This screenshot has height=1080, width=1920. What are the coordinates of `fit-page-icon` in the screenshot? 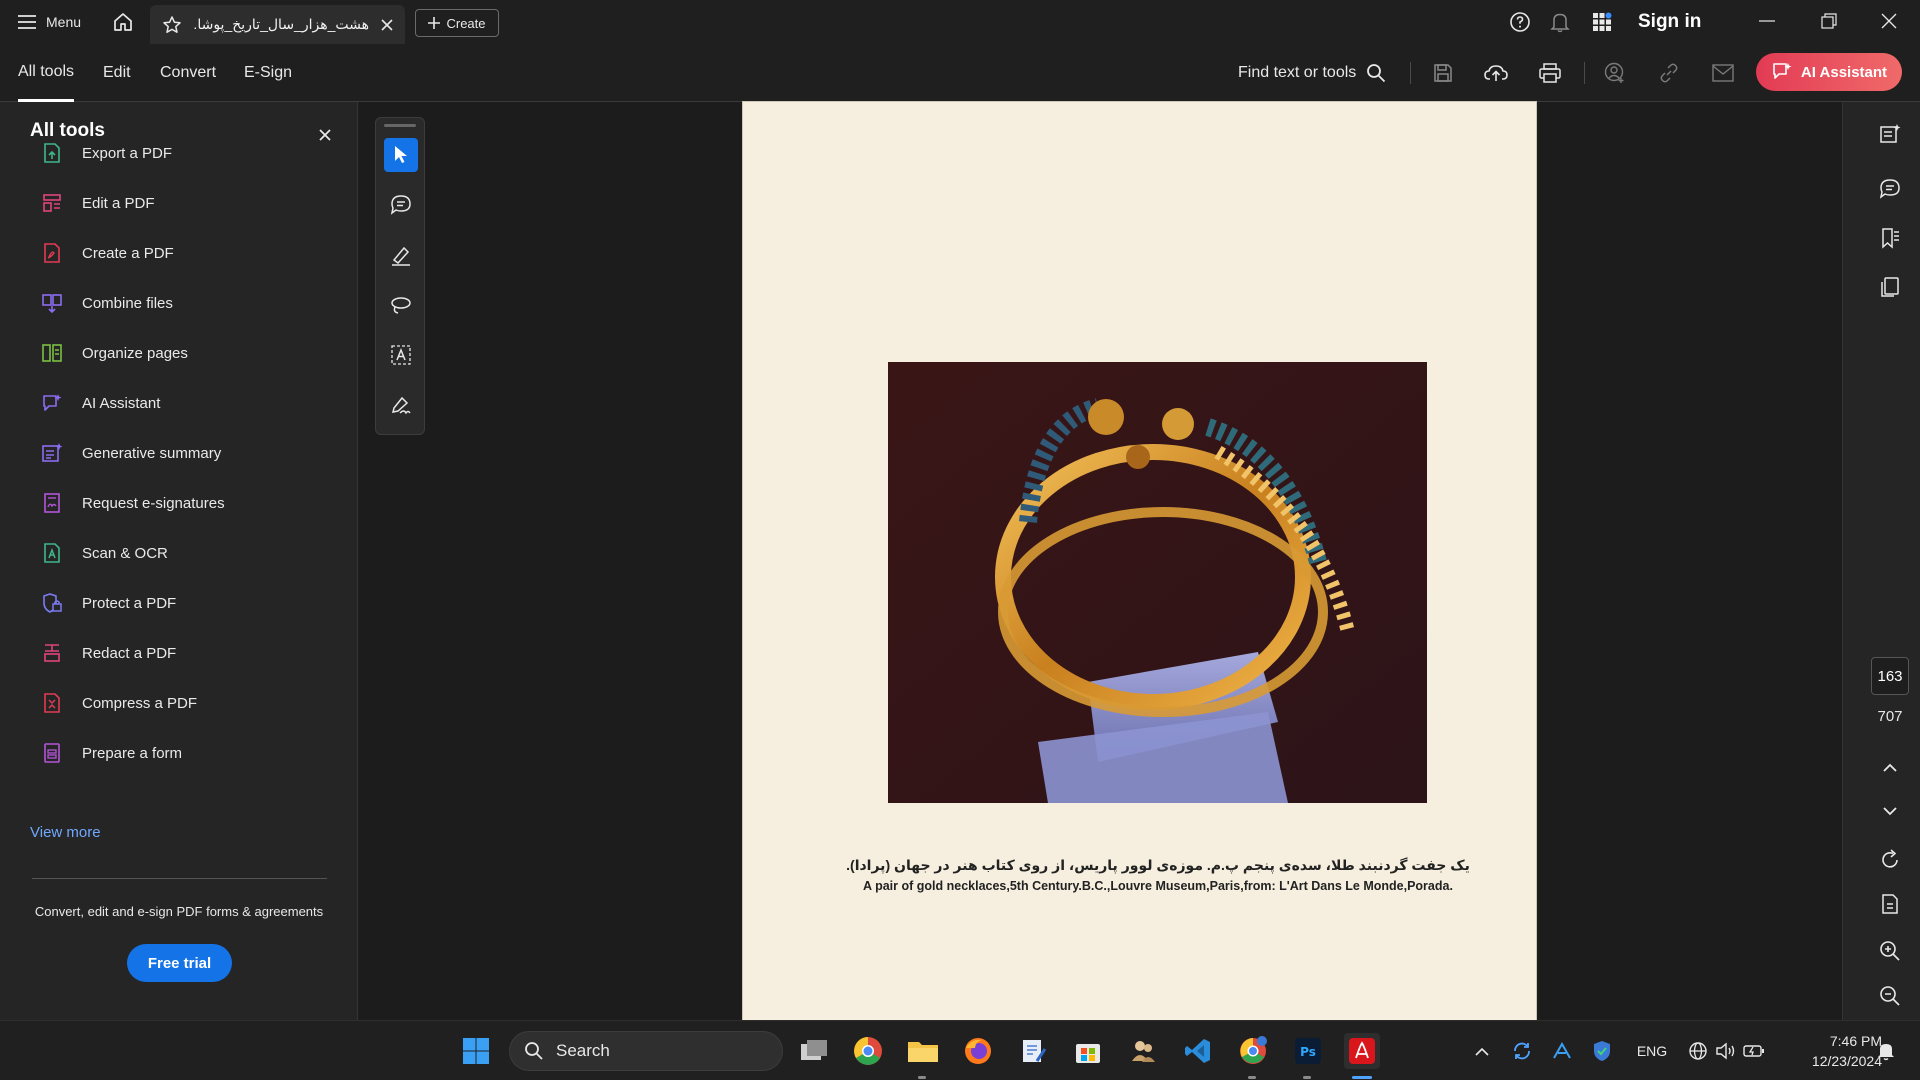 It's located at (1890, 904).